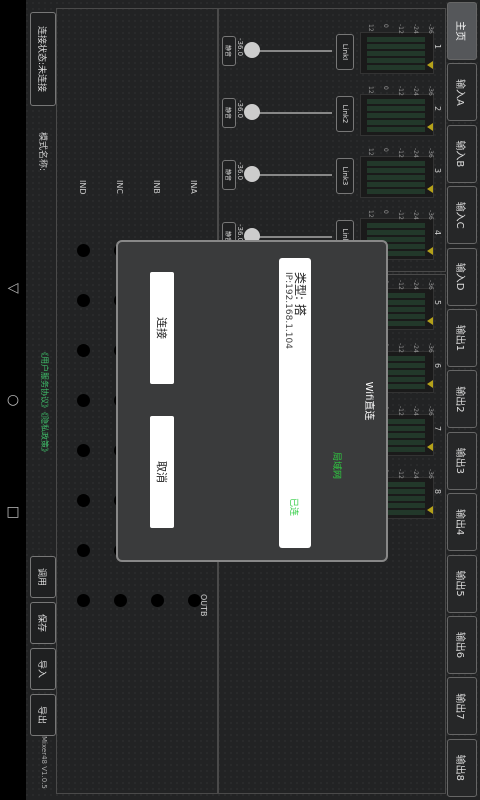  What do you see at coordinates (42, 152) in the screenshot?
I see `mode-name-label: 模式名称:` at bounding box center [42, 152].